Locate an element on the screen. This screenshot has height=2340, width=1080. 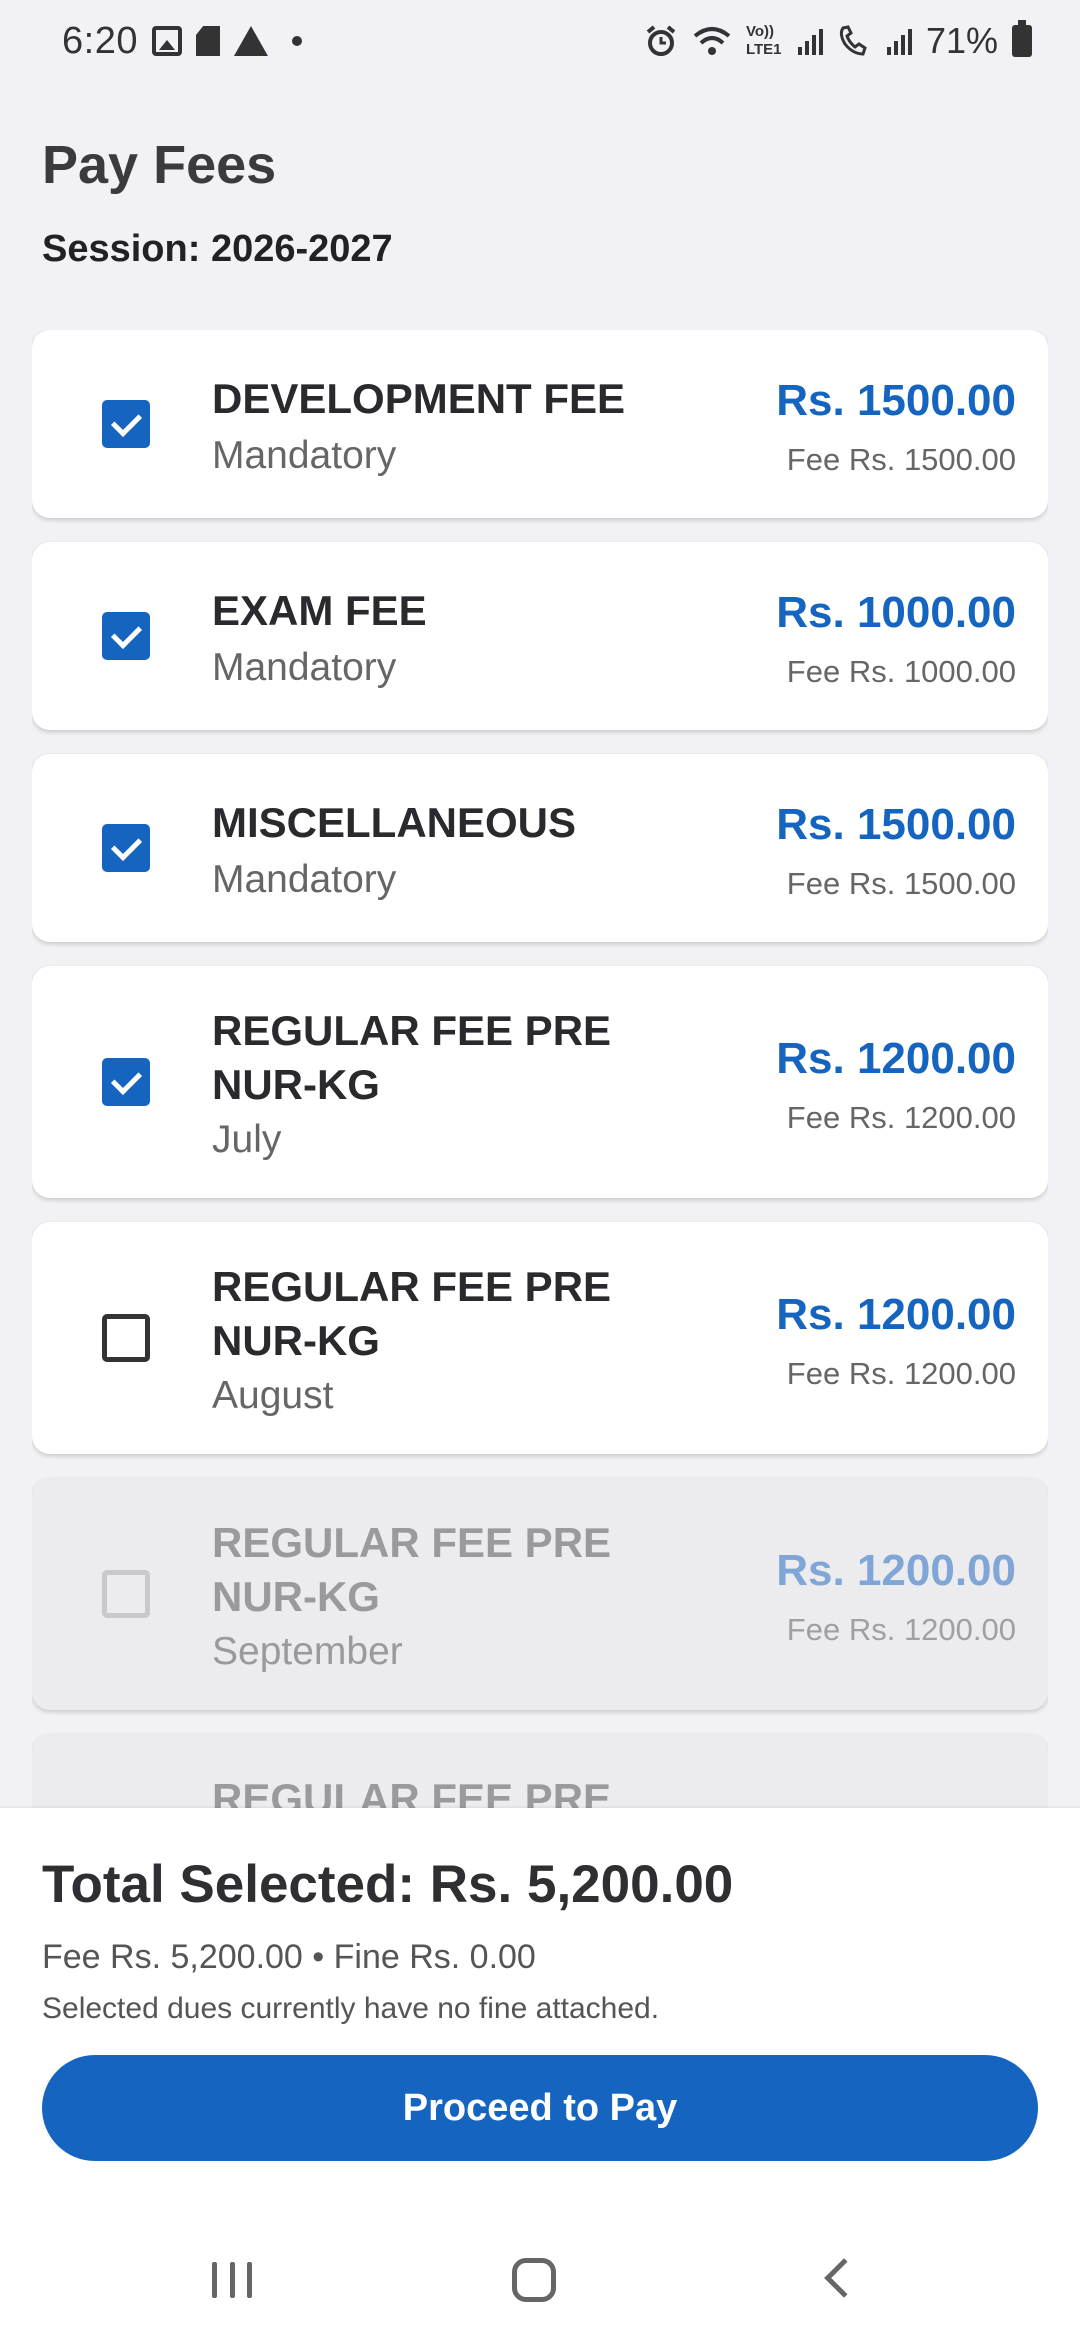
network-label: Vo)) LTE1 is located at coordinates (763, 40).